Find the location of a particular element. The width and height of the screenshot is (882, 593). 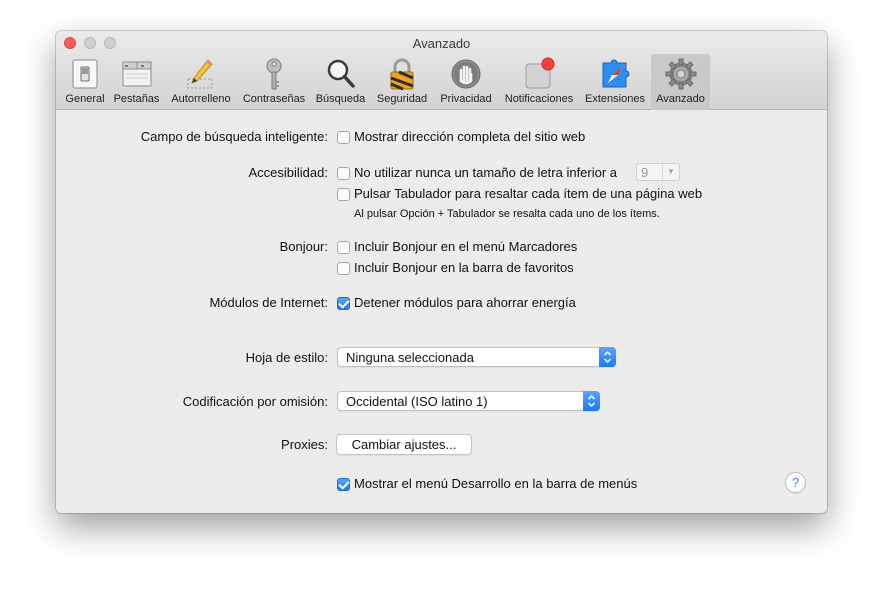

plugins-label: Módulos de Internet: is located at coordinates (268, 302).